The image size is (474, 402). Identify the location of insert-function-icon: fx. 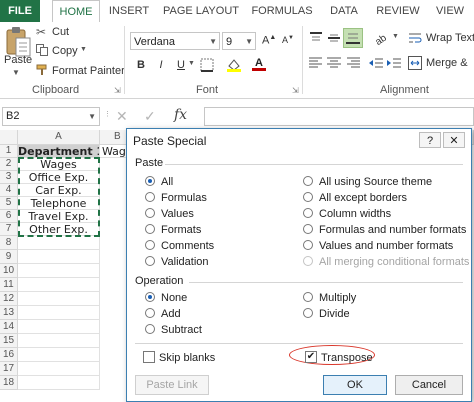
(180, 115).